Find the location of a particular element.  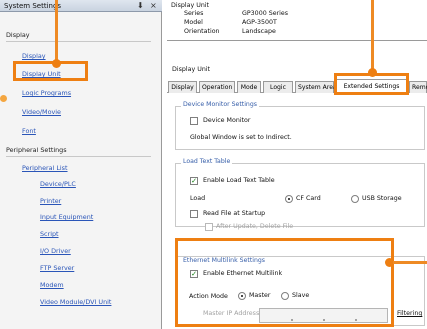

nav-display: Display is located at coordinates (34, 56).